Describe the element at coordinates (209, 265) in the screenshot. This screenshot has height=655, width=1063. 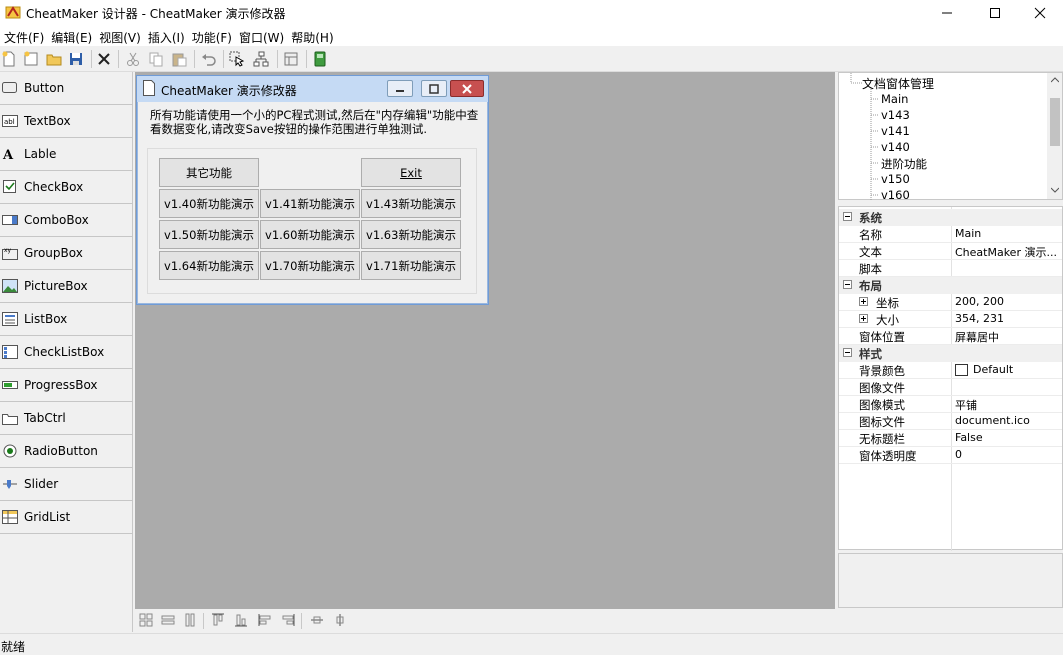
I see `v164-demo-button: v1.64新功能演示` at that location.